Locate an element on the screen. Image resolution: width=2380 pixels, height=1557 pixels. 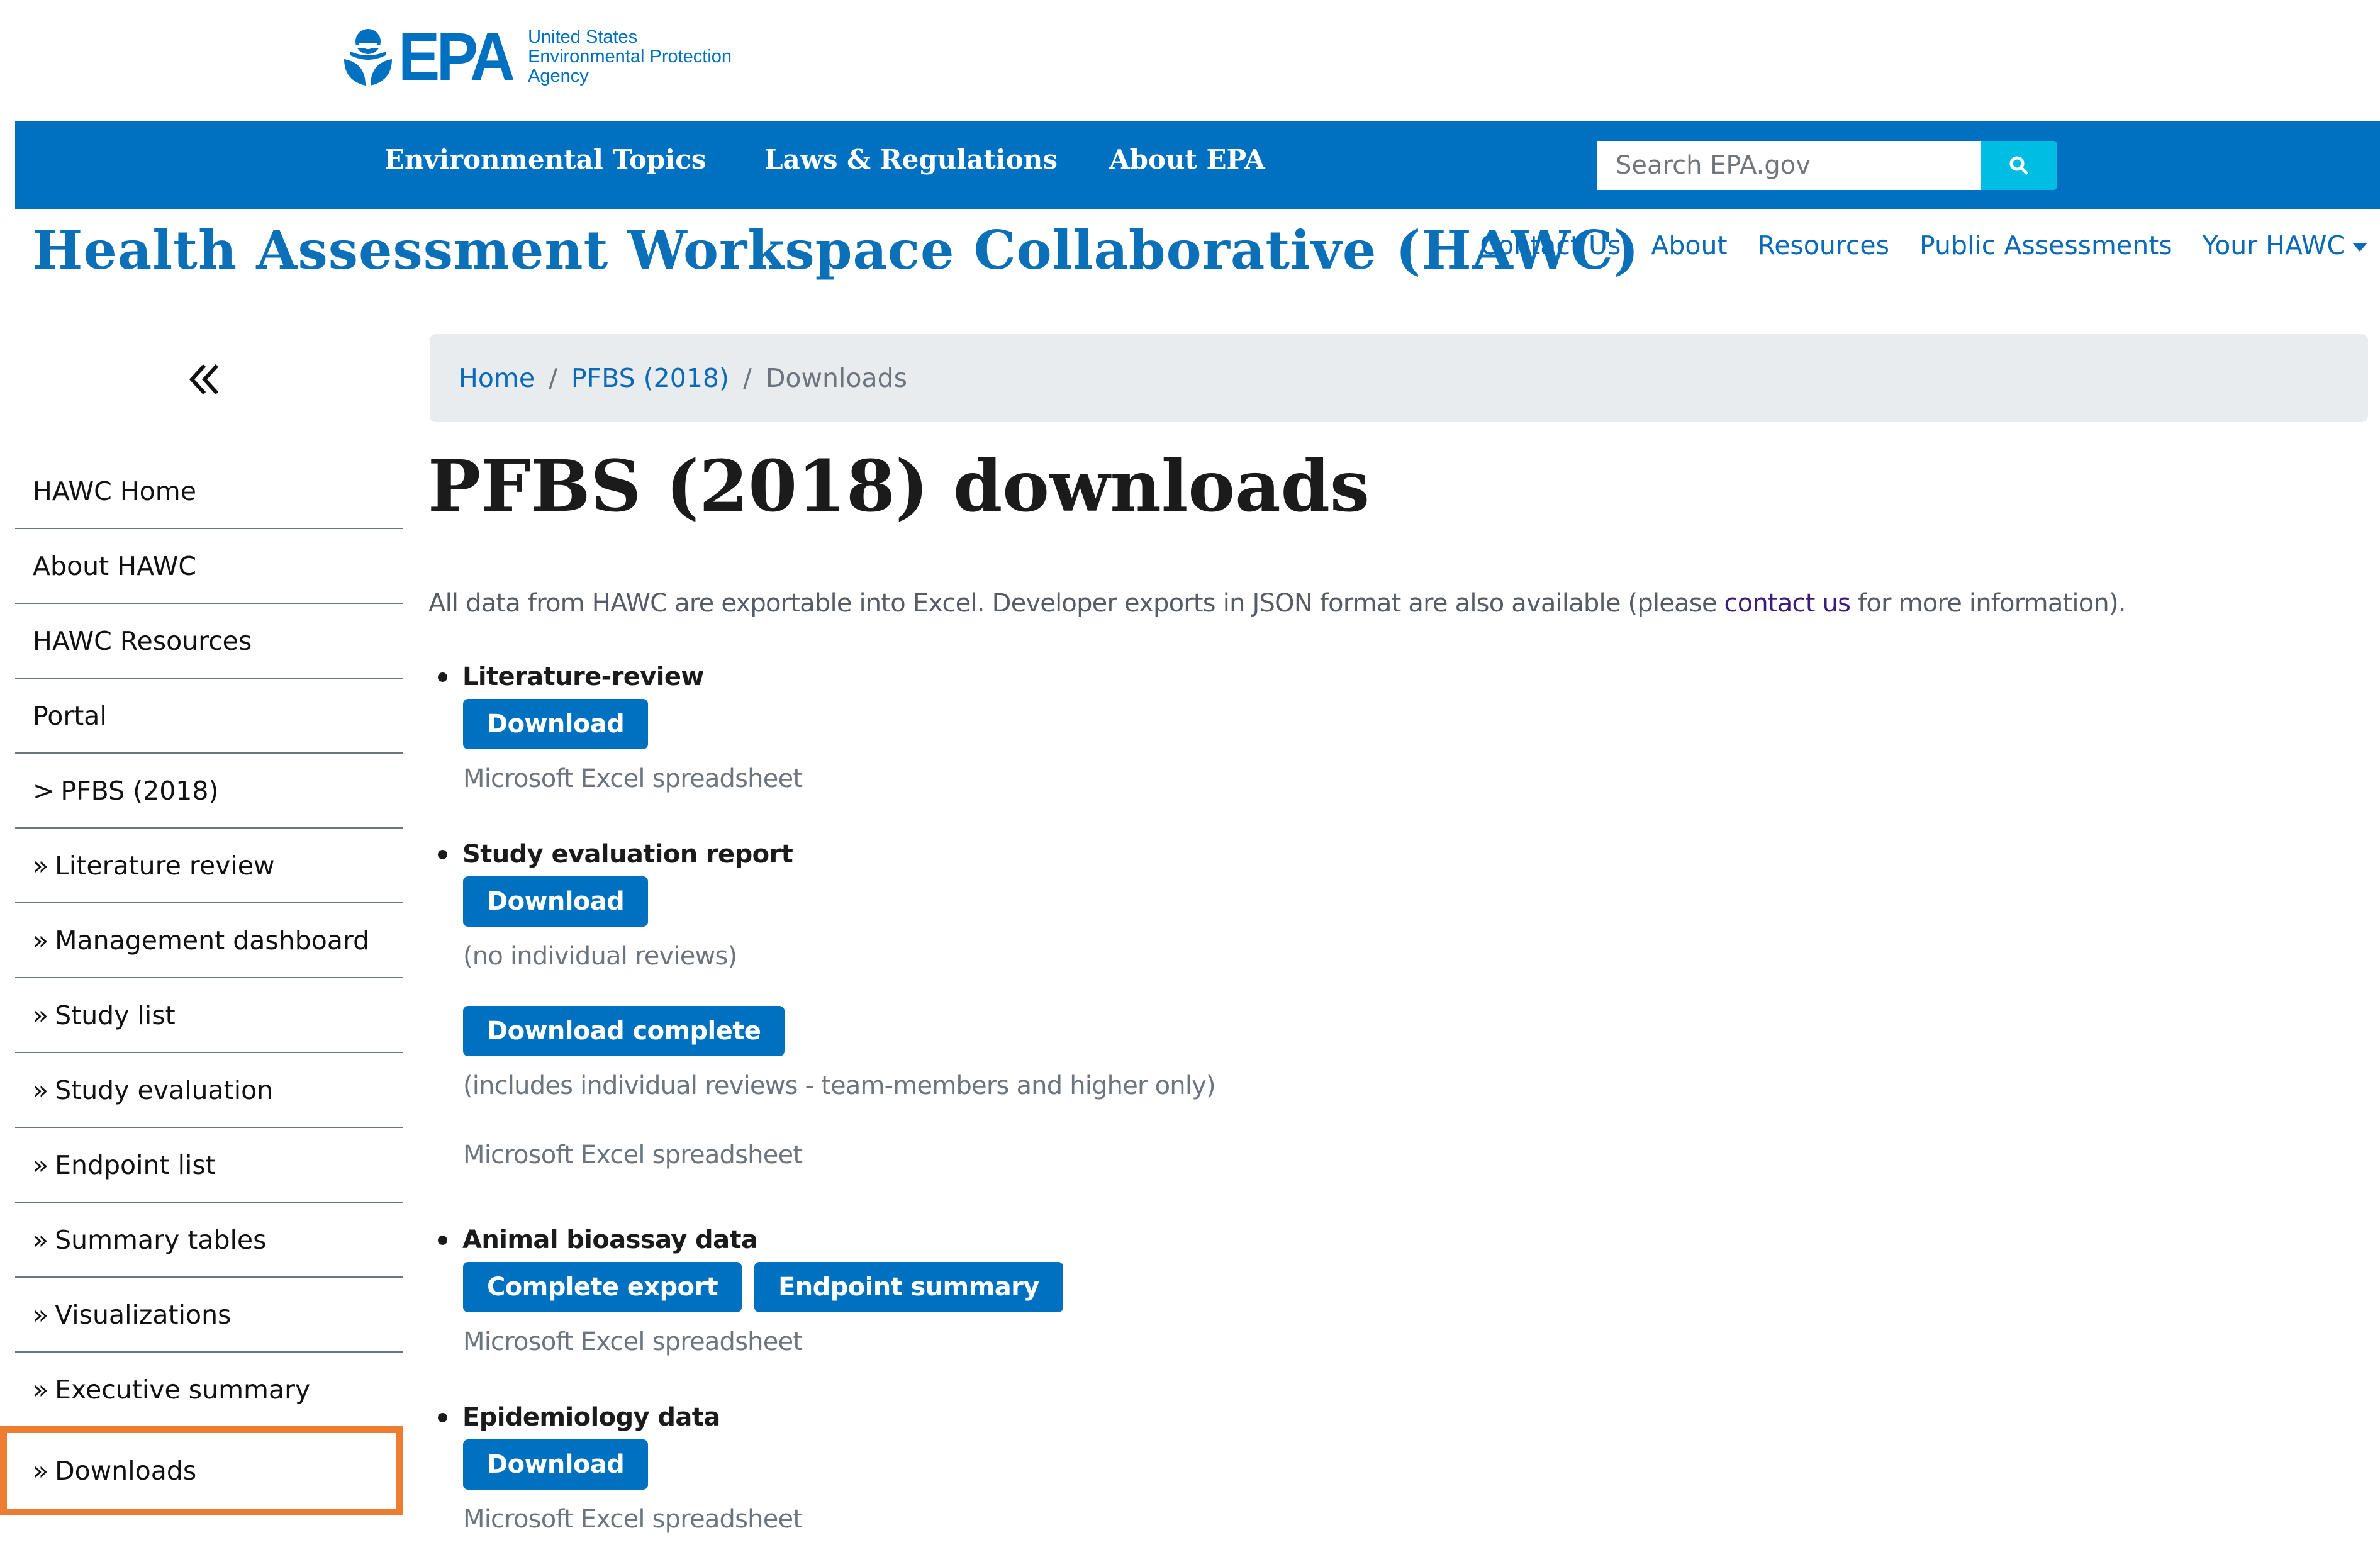
sidebar-item-label: Study evaluation is located at coordinates (164, 1090).